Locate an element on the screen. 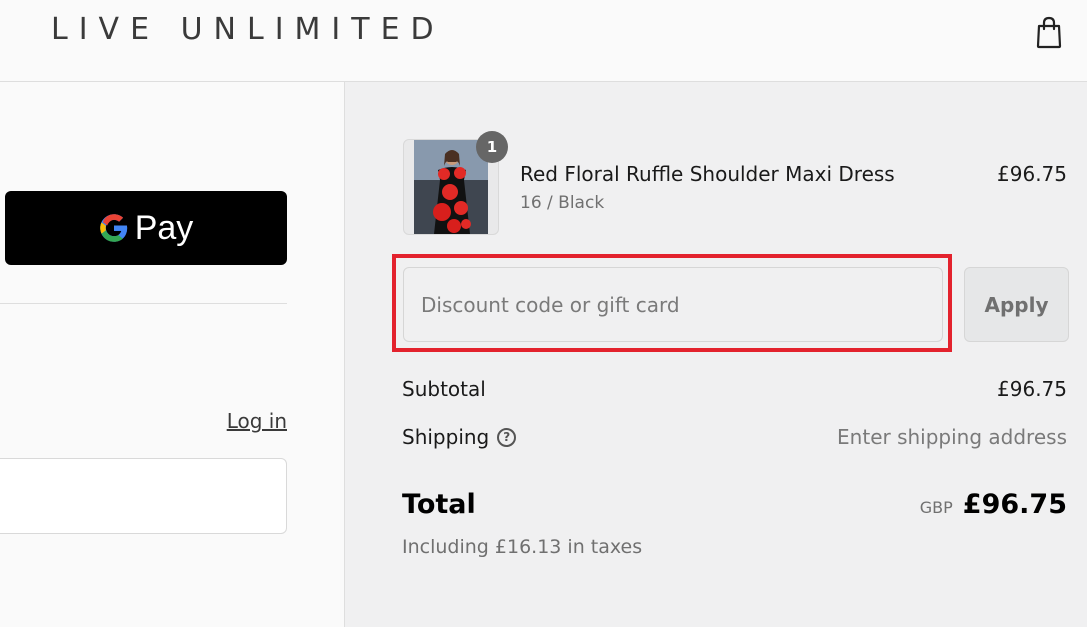 This screenshot has height=627, width=1087. question-circle-icon: ? is located at coordinates (507, 437).